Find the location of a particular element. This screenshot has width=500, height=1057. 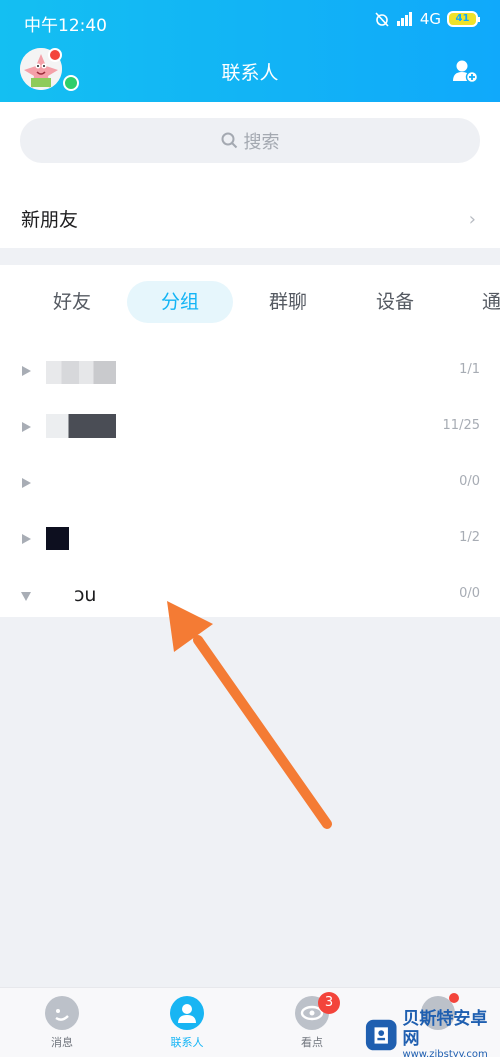

messages-icon is located at coordinates (62, 1013).